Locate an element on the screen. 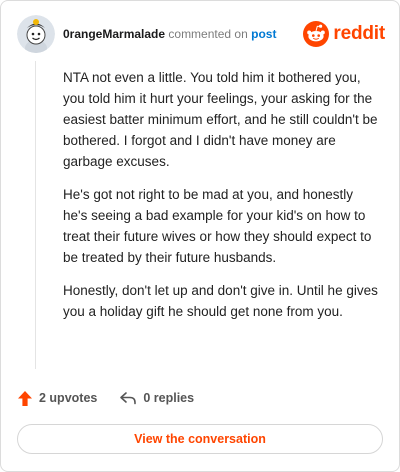  upvote-button: 2 upvotes is located at coordinates (57, 398).